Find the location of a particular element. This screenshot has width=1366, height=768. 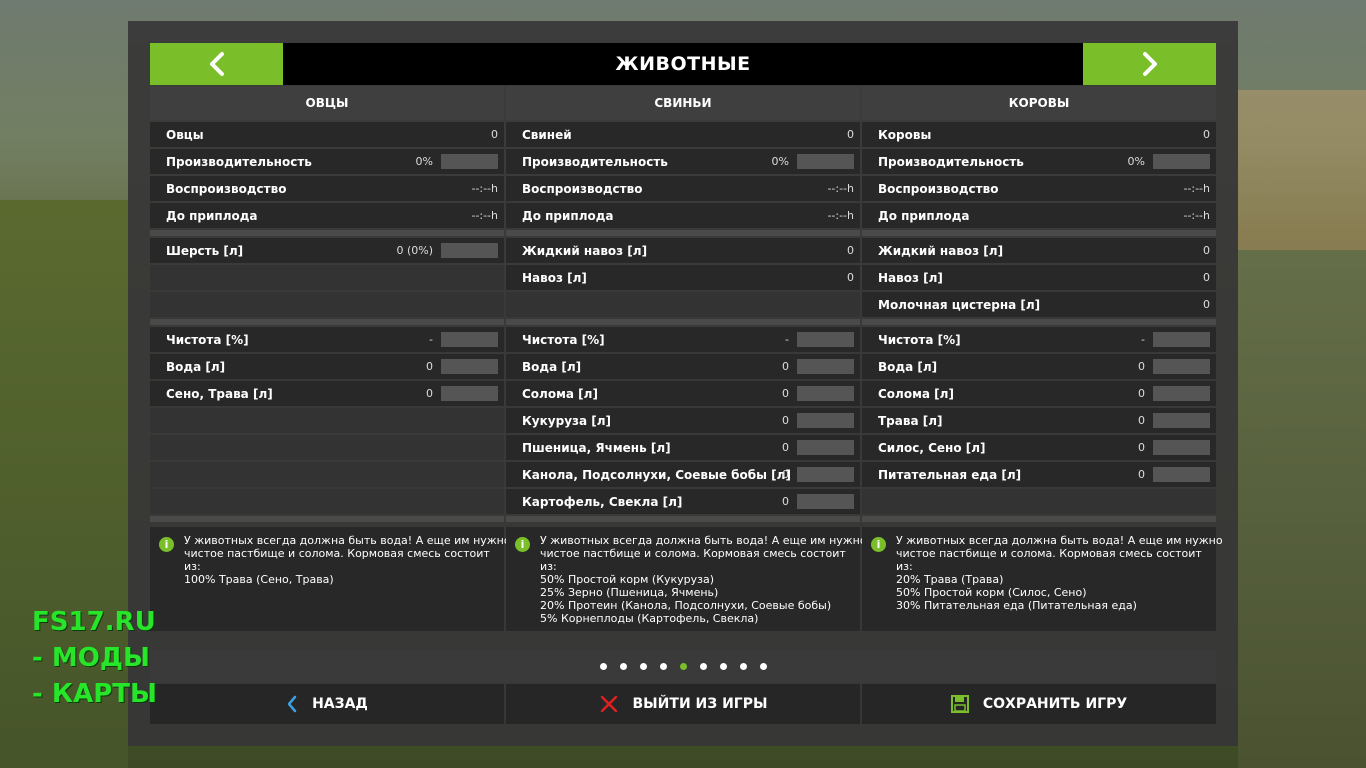

next-page-button is located at coordinates (1149, 64).